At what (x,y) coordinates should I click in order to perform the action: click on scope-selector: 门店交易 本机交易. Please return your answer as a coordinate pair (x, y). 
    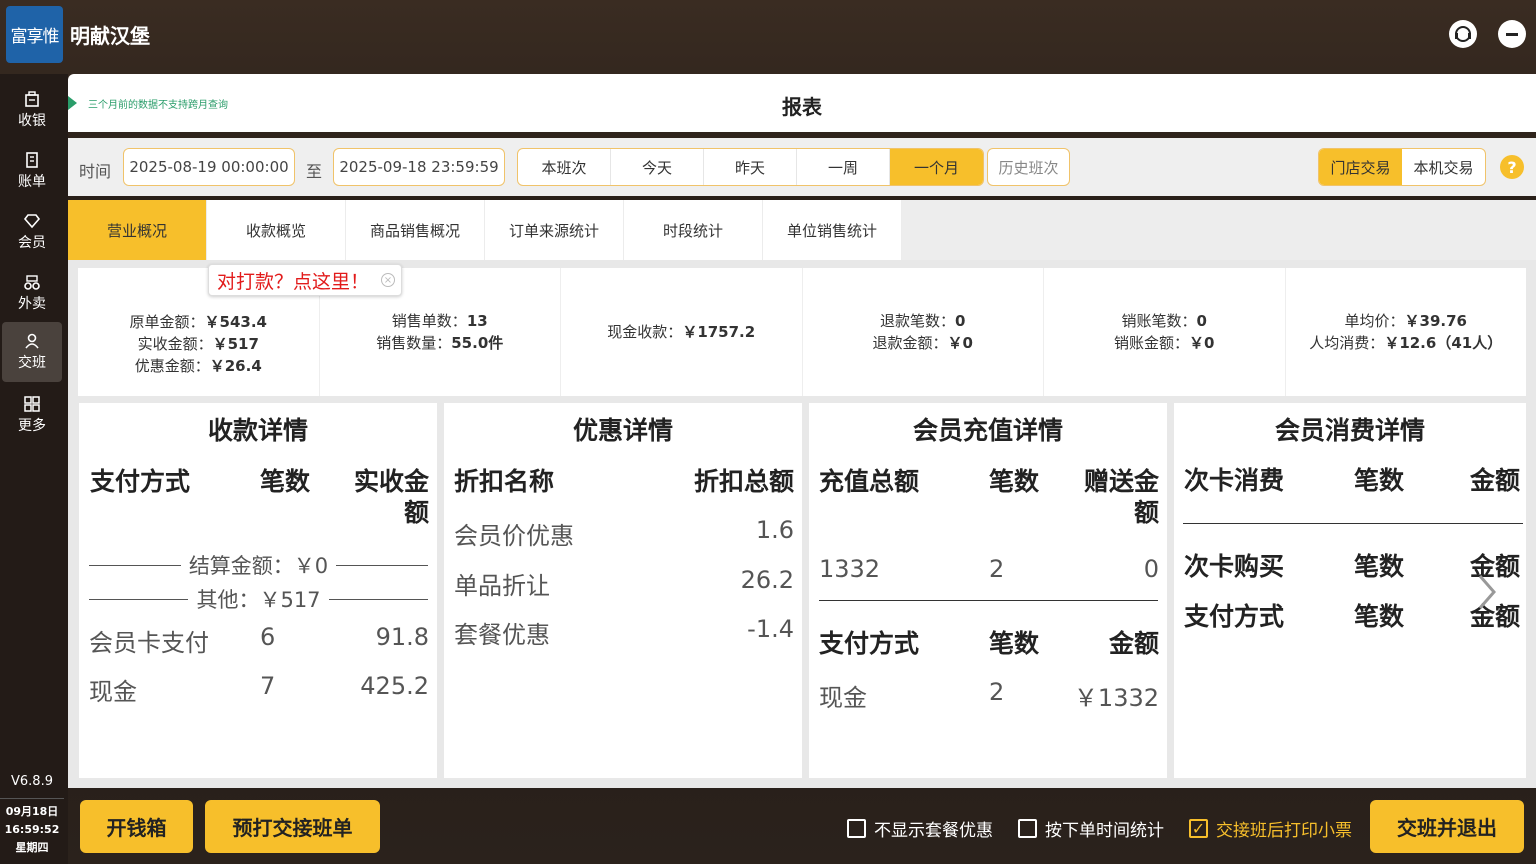
    Looking at the image, I should click on (1402, 167).